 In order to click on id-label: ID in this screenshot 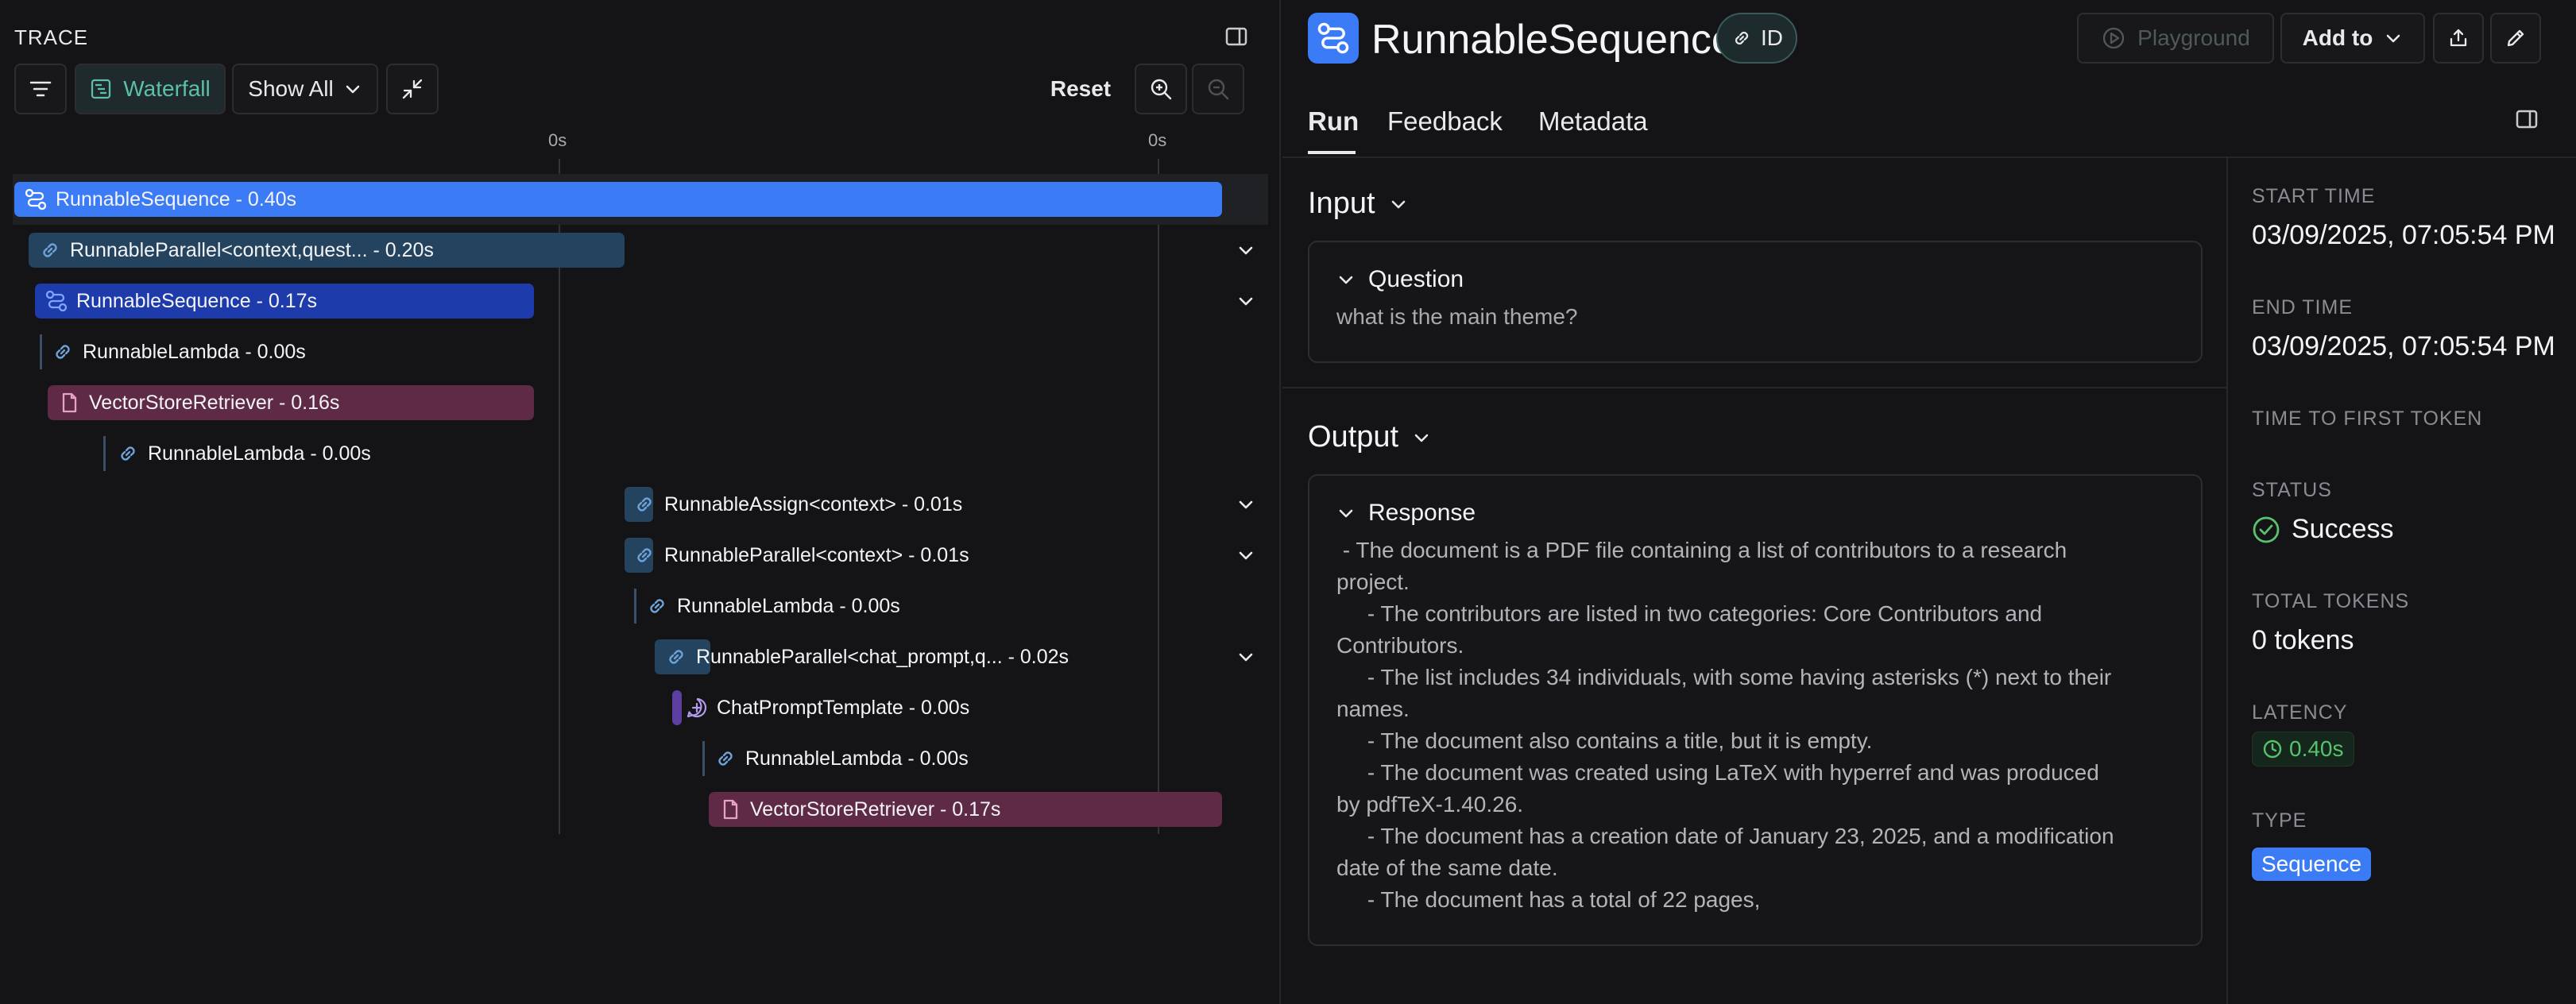, I will do `click(1772, 37)`.